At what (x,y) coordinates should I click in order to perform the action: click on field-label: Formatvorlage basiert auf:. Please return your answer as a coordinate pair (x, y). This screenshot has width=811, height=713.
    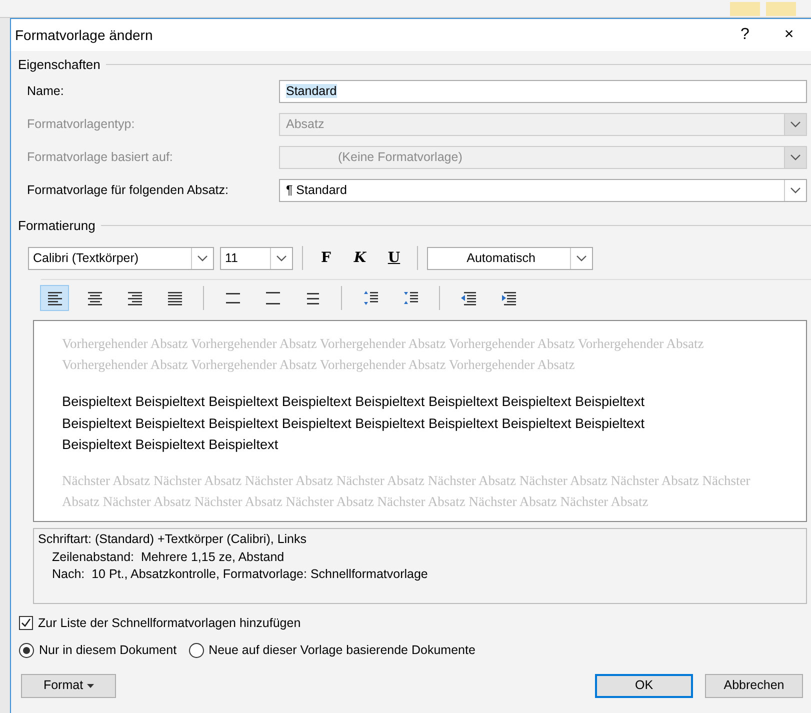
    Looking at the image, I should click on (100, 157).